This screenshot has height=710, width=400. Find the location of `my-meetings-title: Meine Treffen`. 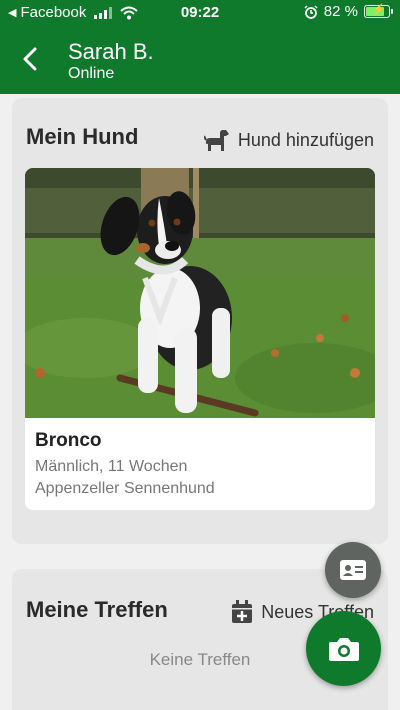

my-meetings-title: Meine Treffen is located at coordinates (97, 609).